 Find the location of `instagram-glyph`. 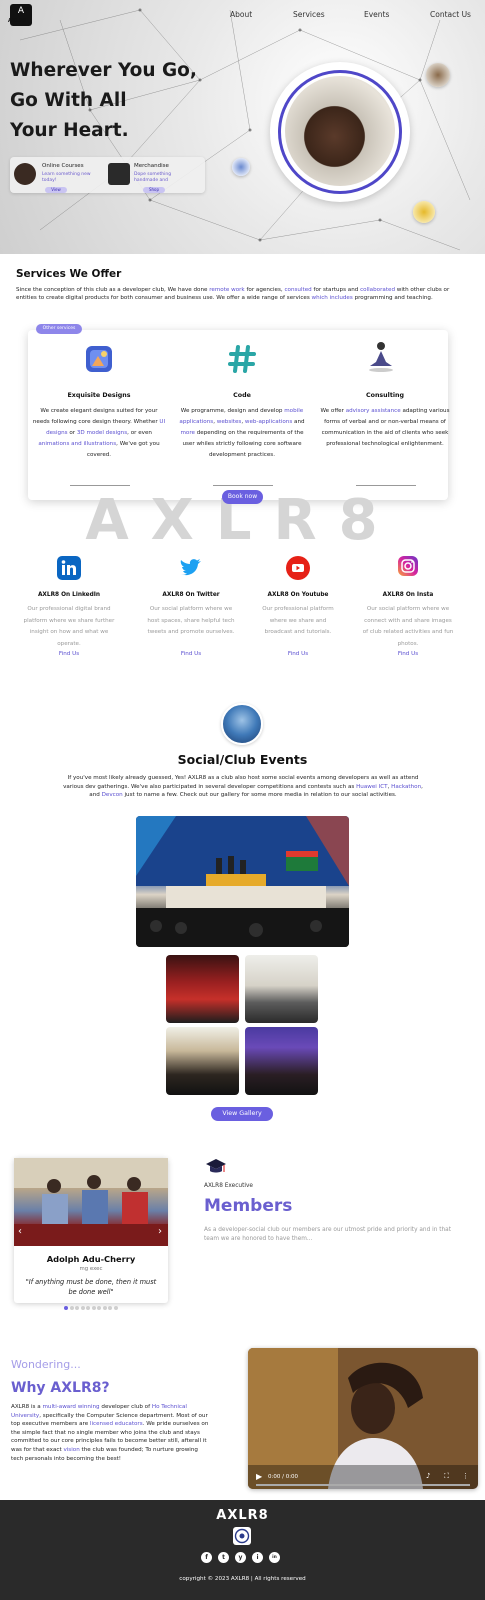

instagram-glyph is located at coordinates (408, 566).